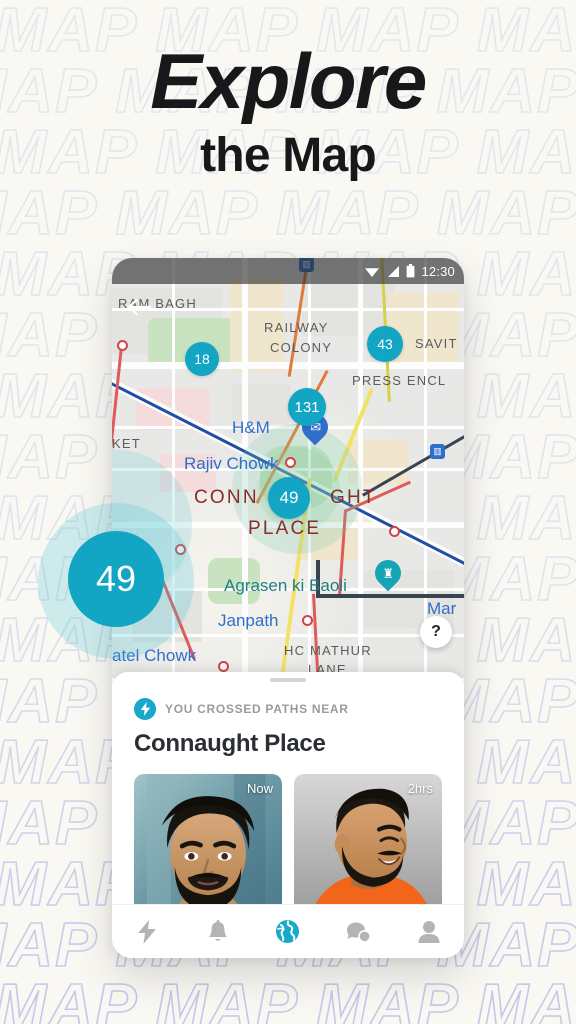 The height and width of the screenshot is (1024, 576). What do you see at coordinates (436, 632) in the screenshot?
I see `help-button: ?` at bounding box center [436, 632].